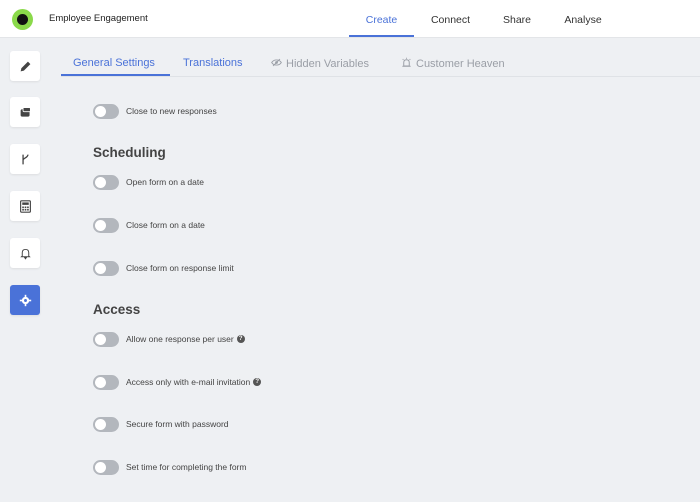 Image resolution: width=700 pixels, height=502 pixels. I want to click on tab-create: Create, so click(381, 25).